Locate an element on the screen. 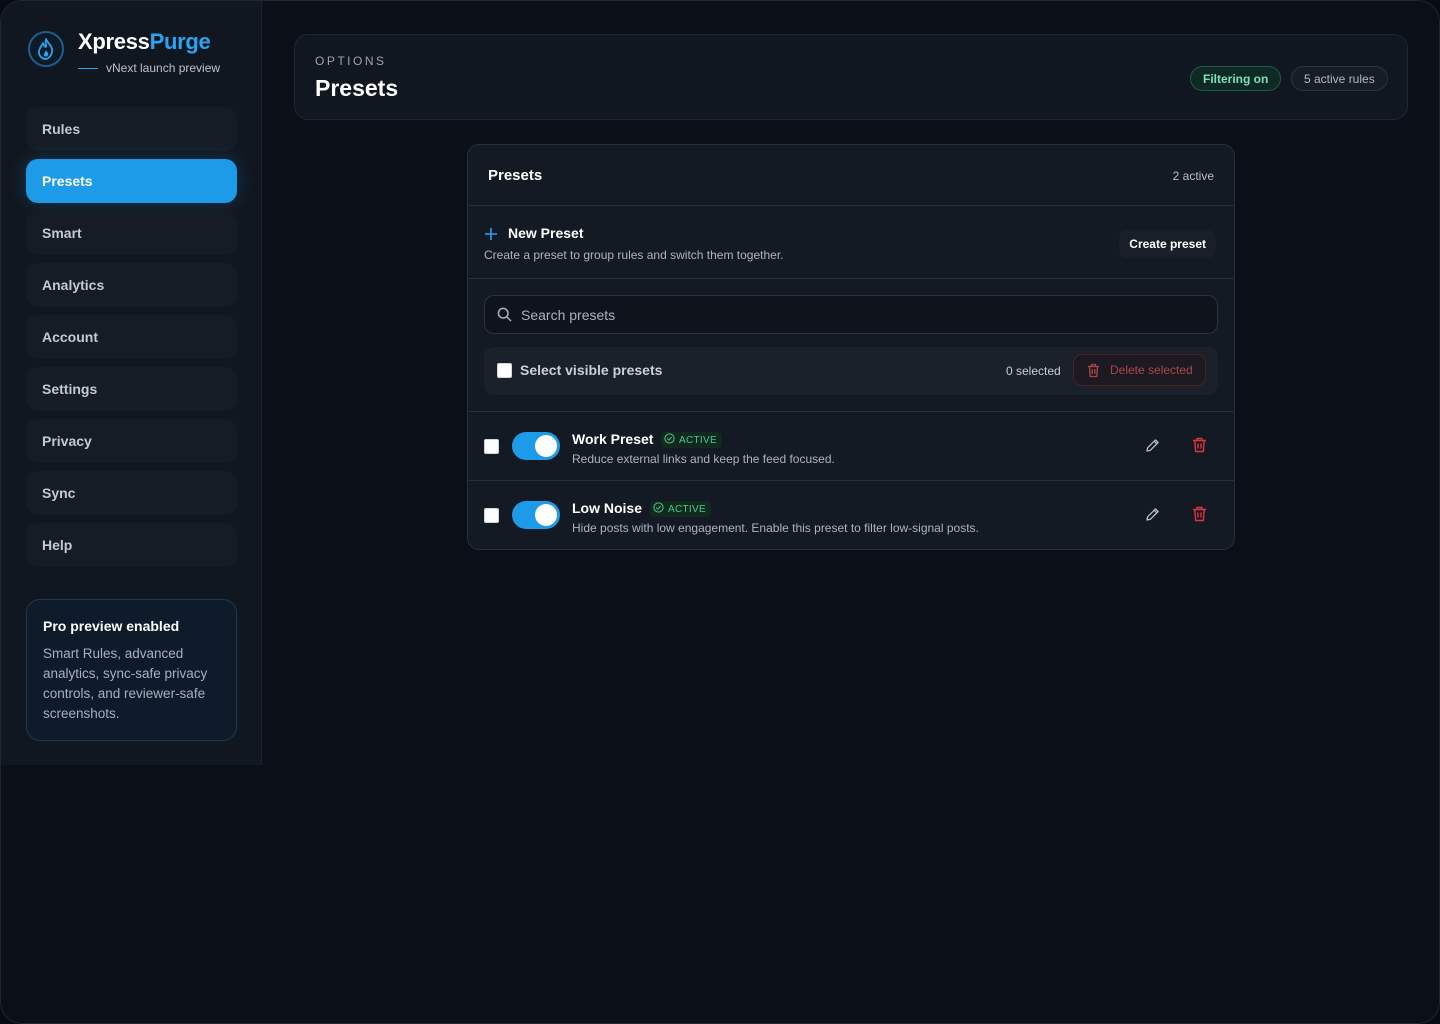 The image size is (1440, 1024). search-box is located at coordinates (851, 314).